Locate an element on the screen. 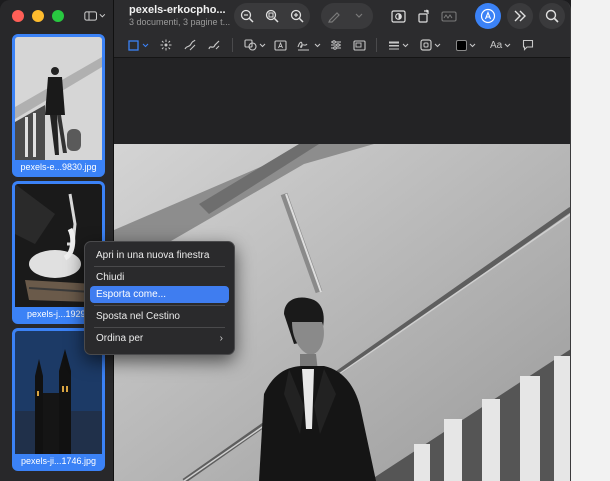 Image resolution: width=610 pixels, height=481 pixels. desktop-background is located at coordinates (590, 240).